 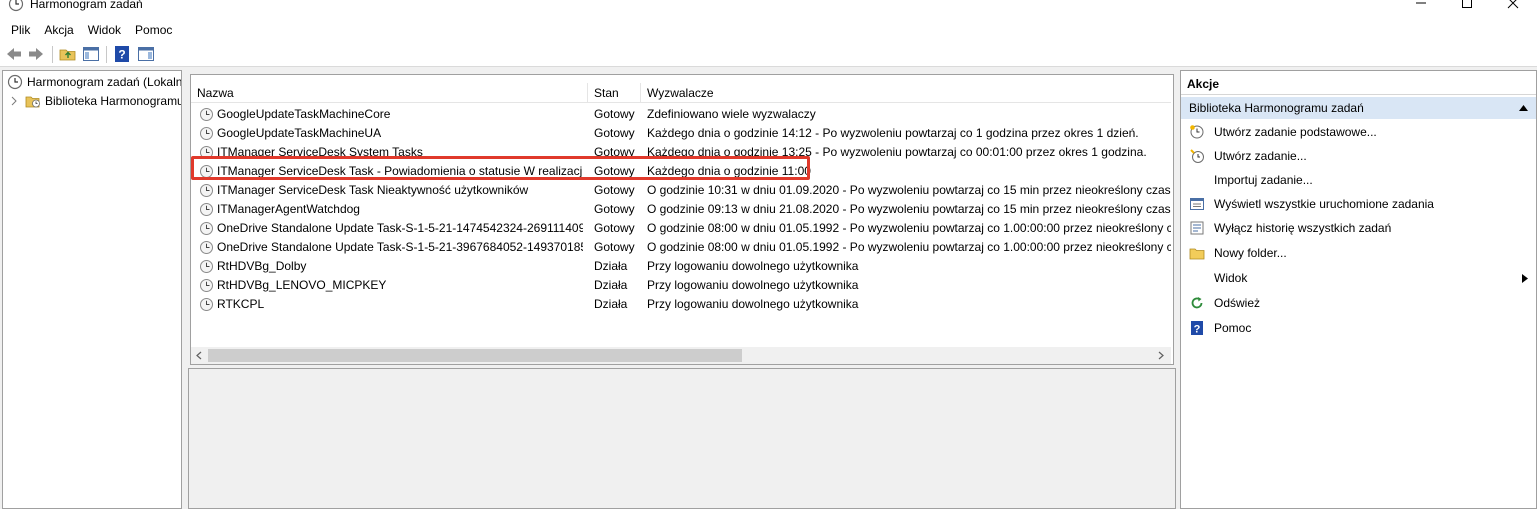 I want to click on menu-action: Akcja, so click(x=58, y=30).